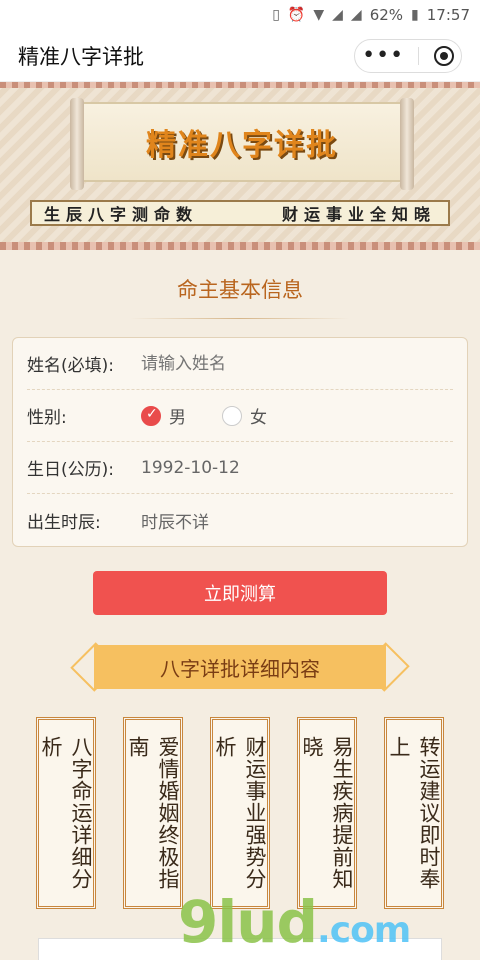 Image resolution: width=480 pixels, height=960 pixels. Describe the element at coordinates (64, 522) in the screenshot. I see `birth-hour-label: 出生时辰:` at that location.